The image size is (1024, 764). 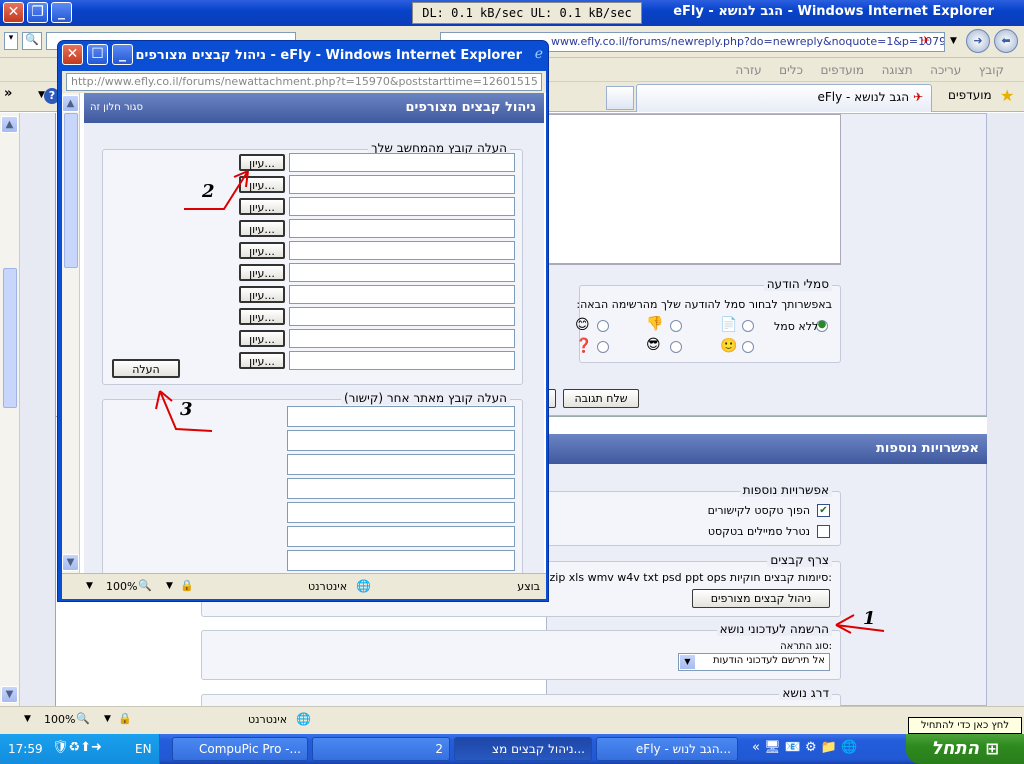 I want to click on annotation-label-3: 3, so click(x=186, y=409).